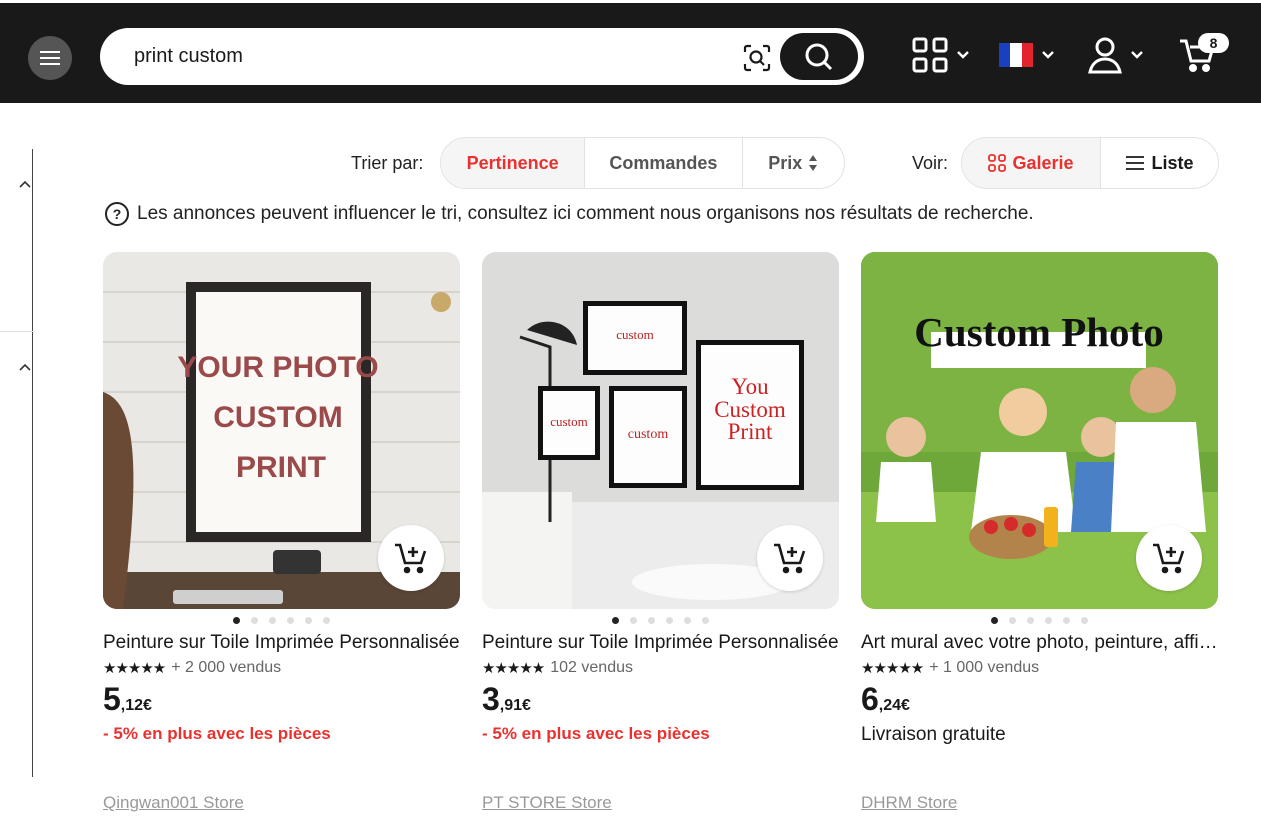  I want to click on country-selector, so click(1027, 55).